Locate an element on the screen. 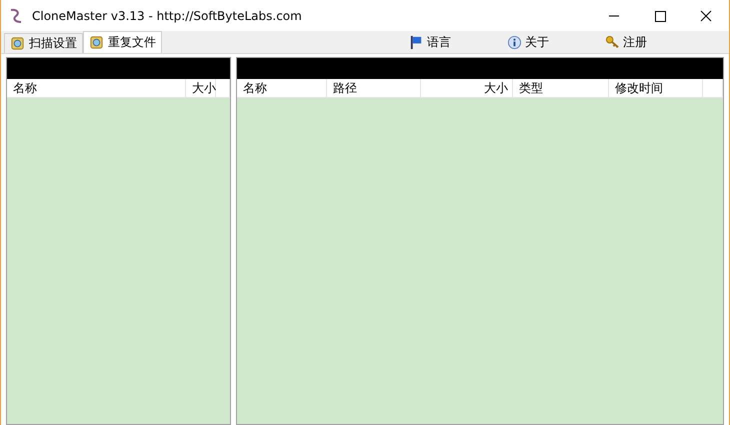  flag-icon is located at coordinates (416, 42).